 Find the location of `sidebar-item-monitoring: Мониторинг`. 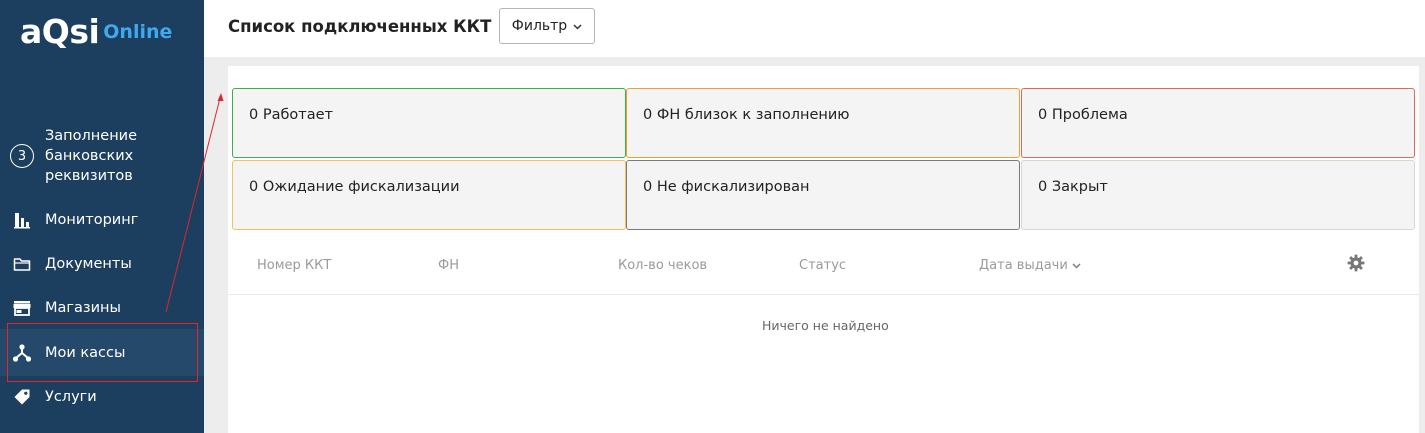

sidebar-item-monitoring: Мониторинг is located at coordinates (102, 220).